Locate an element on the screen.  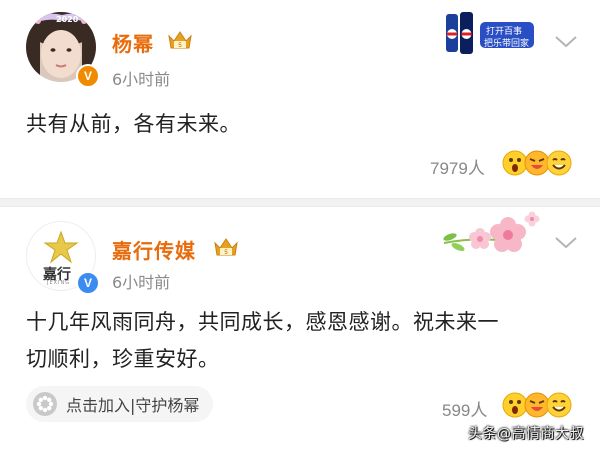
like-count: 599人 is located at coordinates (464, 408).